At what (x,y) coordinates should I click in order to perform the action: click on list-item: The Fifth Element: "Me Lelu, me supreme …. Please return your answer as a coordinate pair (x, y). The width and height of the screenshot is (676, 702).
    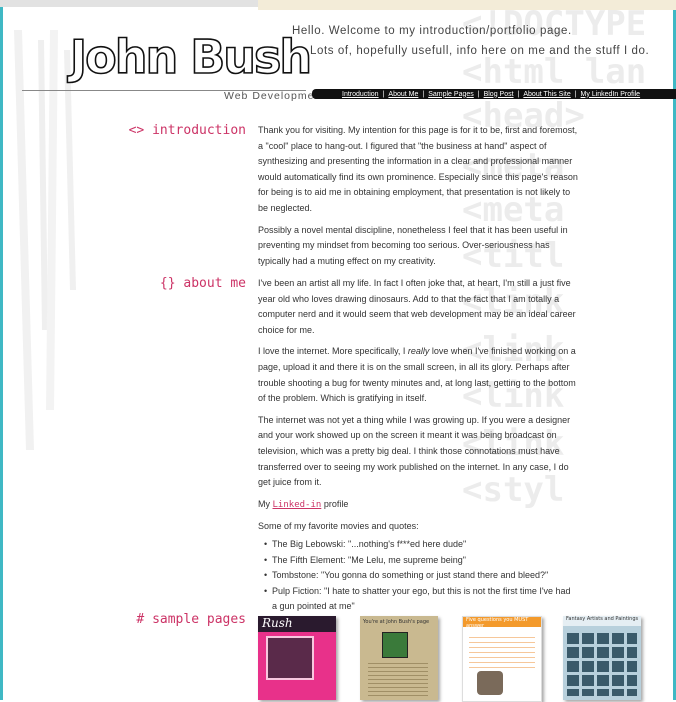
    Looking at the image, I should click on (421, 561).